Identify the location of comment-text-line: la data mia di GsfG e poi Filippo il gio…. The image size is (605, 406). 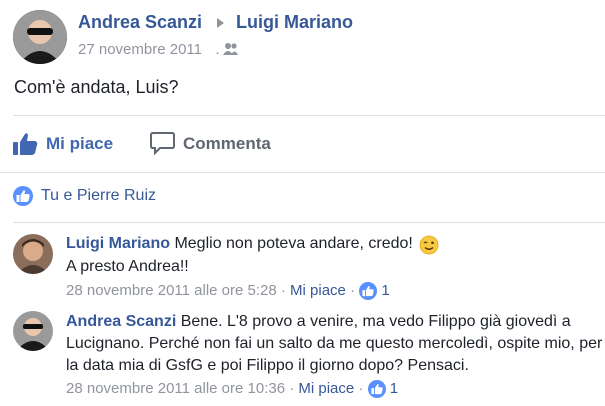
(267, 365).